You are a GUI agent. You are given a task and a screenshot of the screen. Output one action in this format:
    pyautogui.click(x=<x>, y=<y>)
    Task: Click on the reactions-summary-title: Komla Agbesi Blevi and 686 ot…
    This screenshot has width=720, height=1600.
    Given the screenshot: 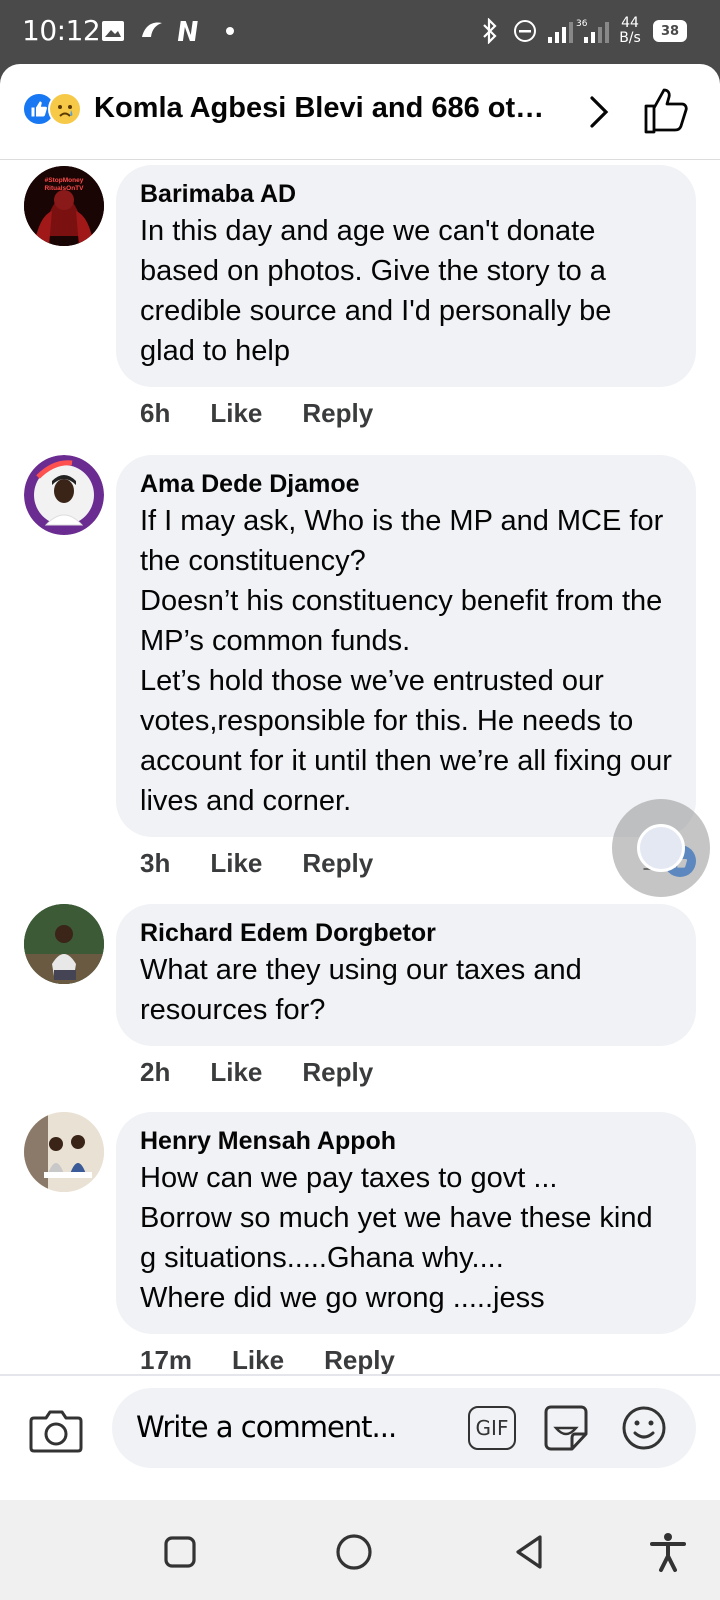 What is the action you would take?
    pyautogui.click(x=324, y=108)
    